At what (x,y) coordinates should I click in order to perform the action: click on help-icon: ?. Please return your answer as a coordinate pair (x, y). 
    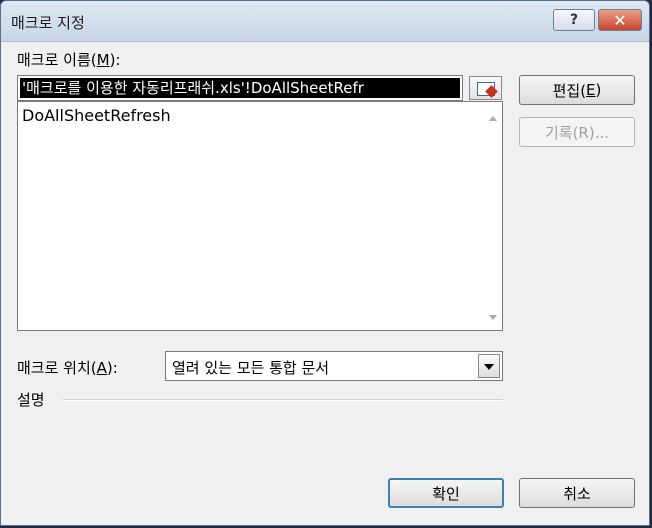
    Looking at the image, I should click on (574, 20).